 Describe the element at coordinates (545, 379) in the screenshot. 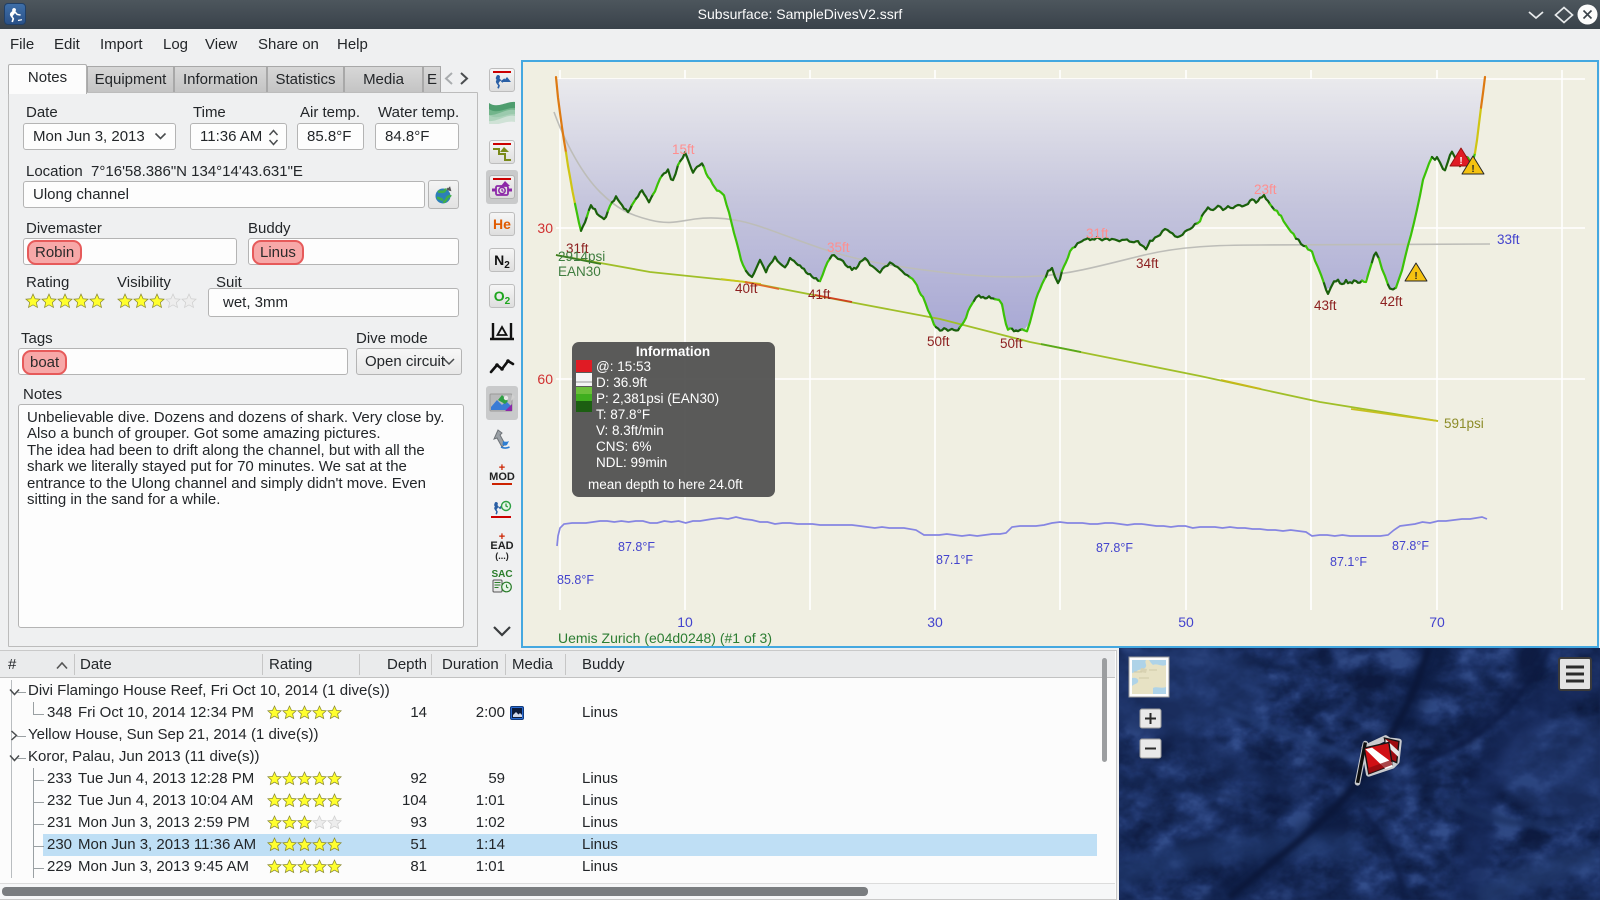

I see `svg-text: 60` at that location.